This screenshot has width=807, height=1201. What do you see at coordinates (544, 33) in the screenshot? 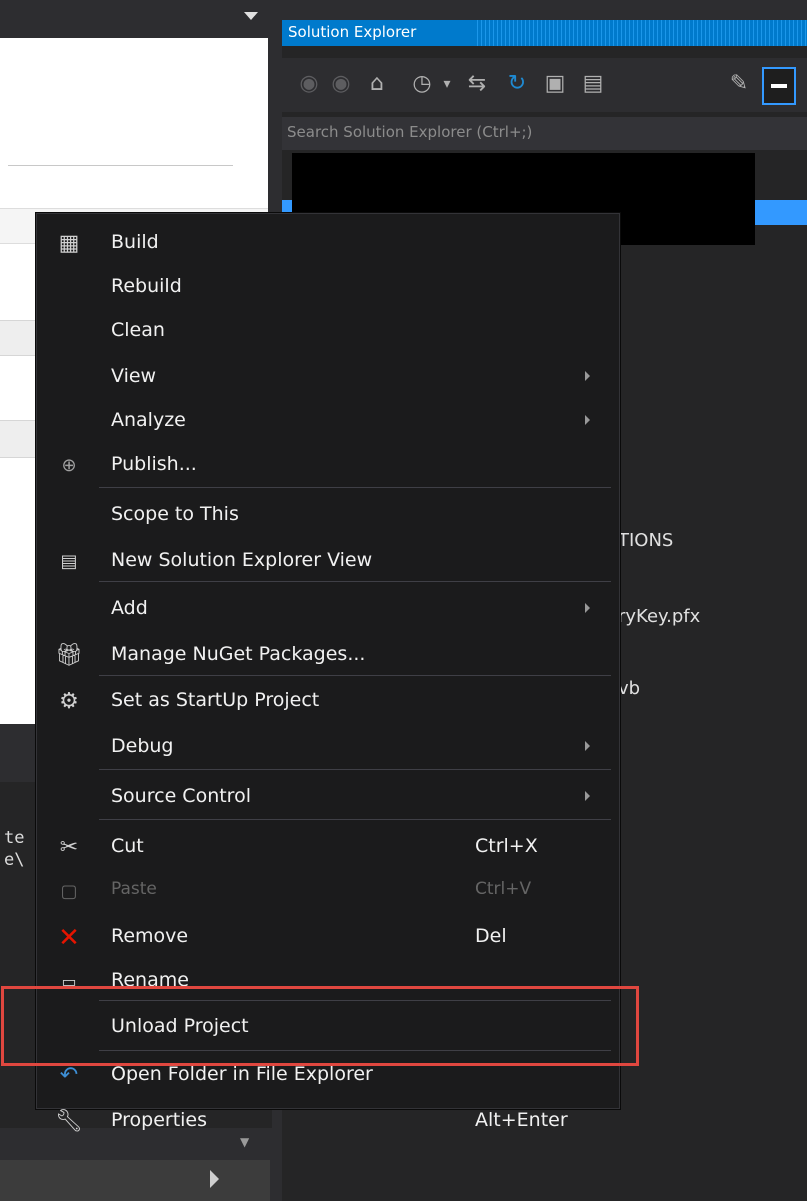
I see `solution-explorer-title-bar: Solution Explorer` at bounding box center [544, 33].